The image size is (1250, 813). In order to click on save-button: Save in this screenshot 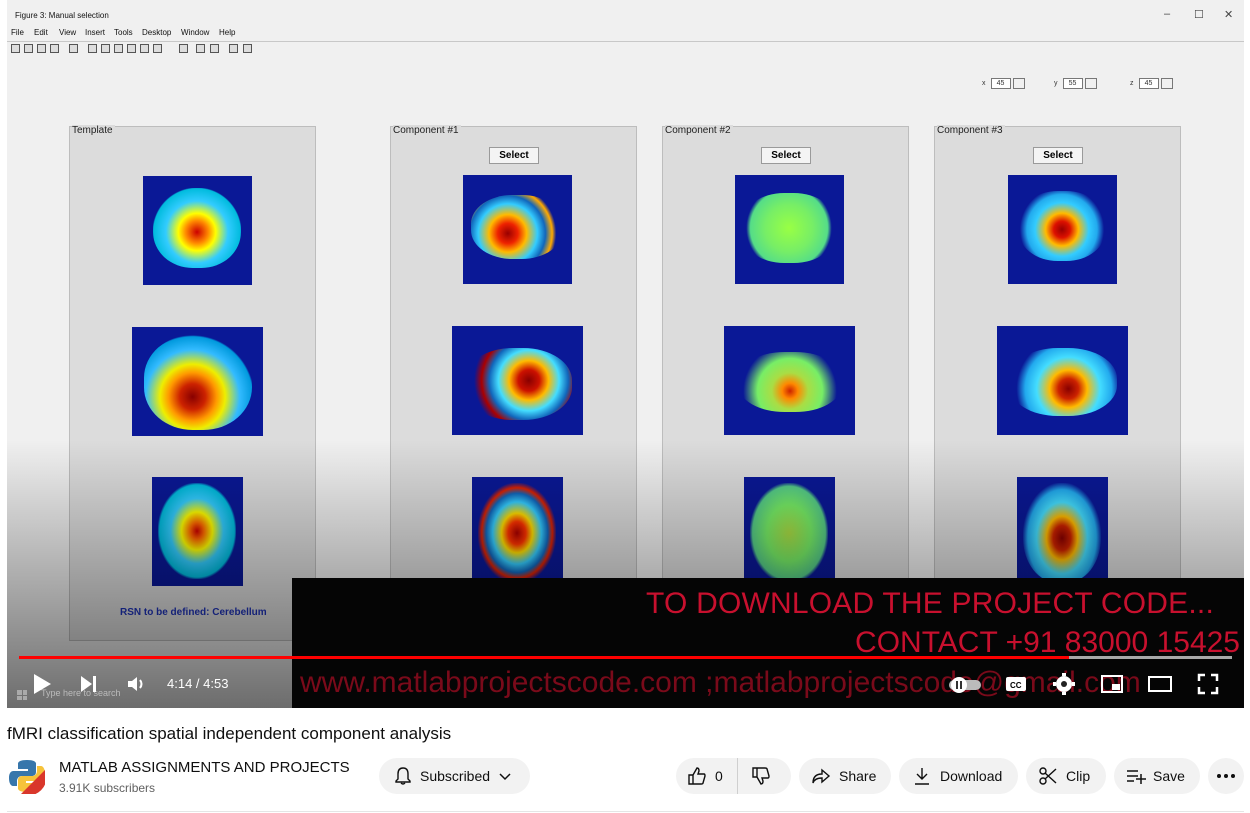, I will do `click(1157, 776)`.